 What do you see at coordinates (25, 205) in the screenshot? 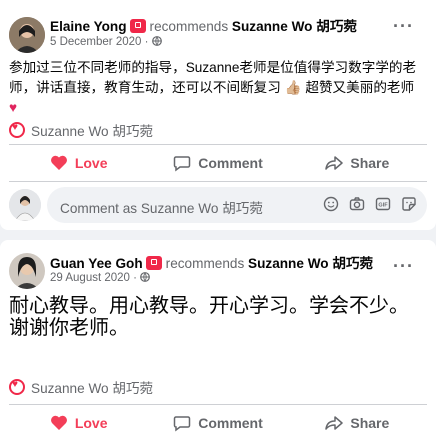
I see `commenter-avatar` at bounding box center [25, 205].